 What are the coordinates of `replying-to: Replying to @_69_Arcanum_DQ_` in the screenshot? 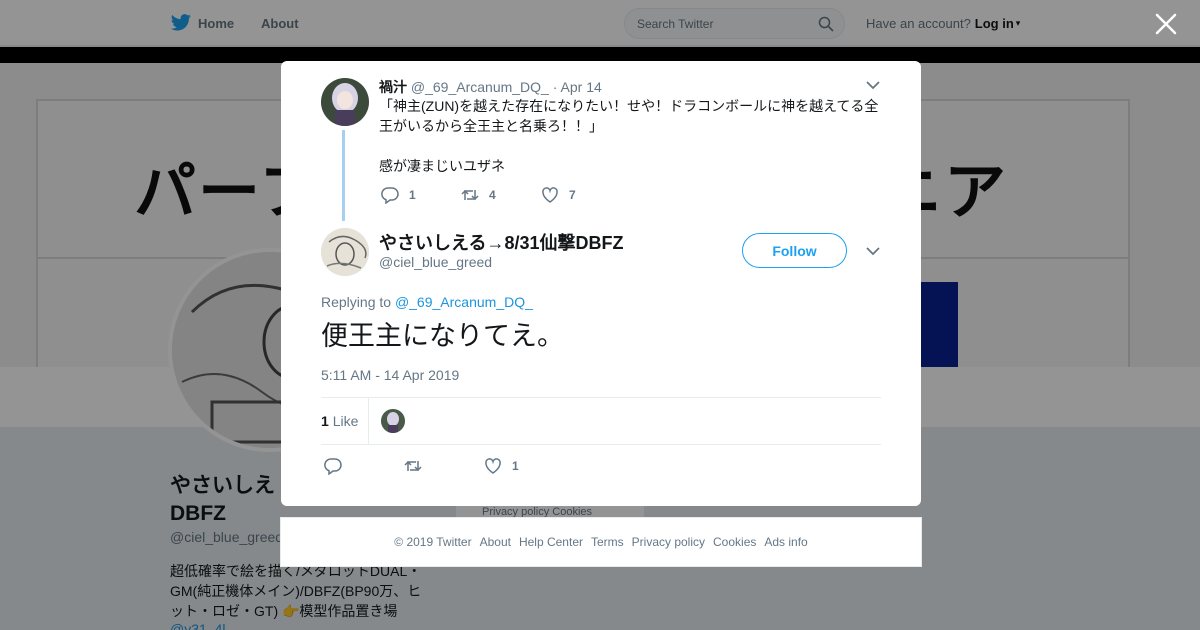 It's located at (427, 302).